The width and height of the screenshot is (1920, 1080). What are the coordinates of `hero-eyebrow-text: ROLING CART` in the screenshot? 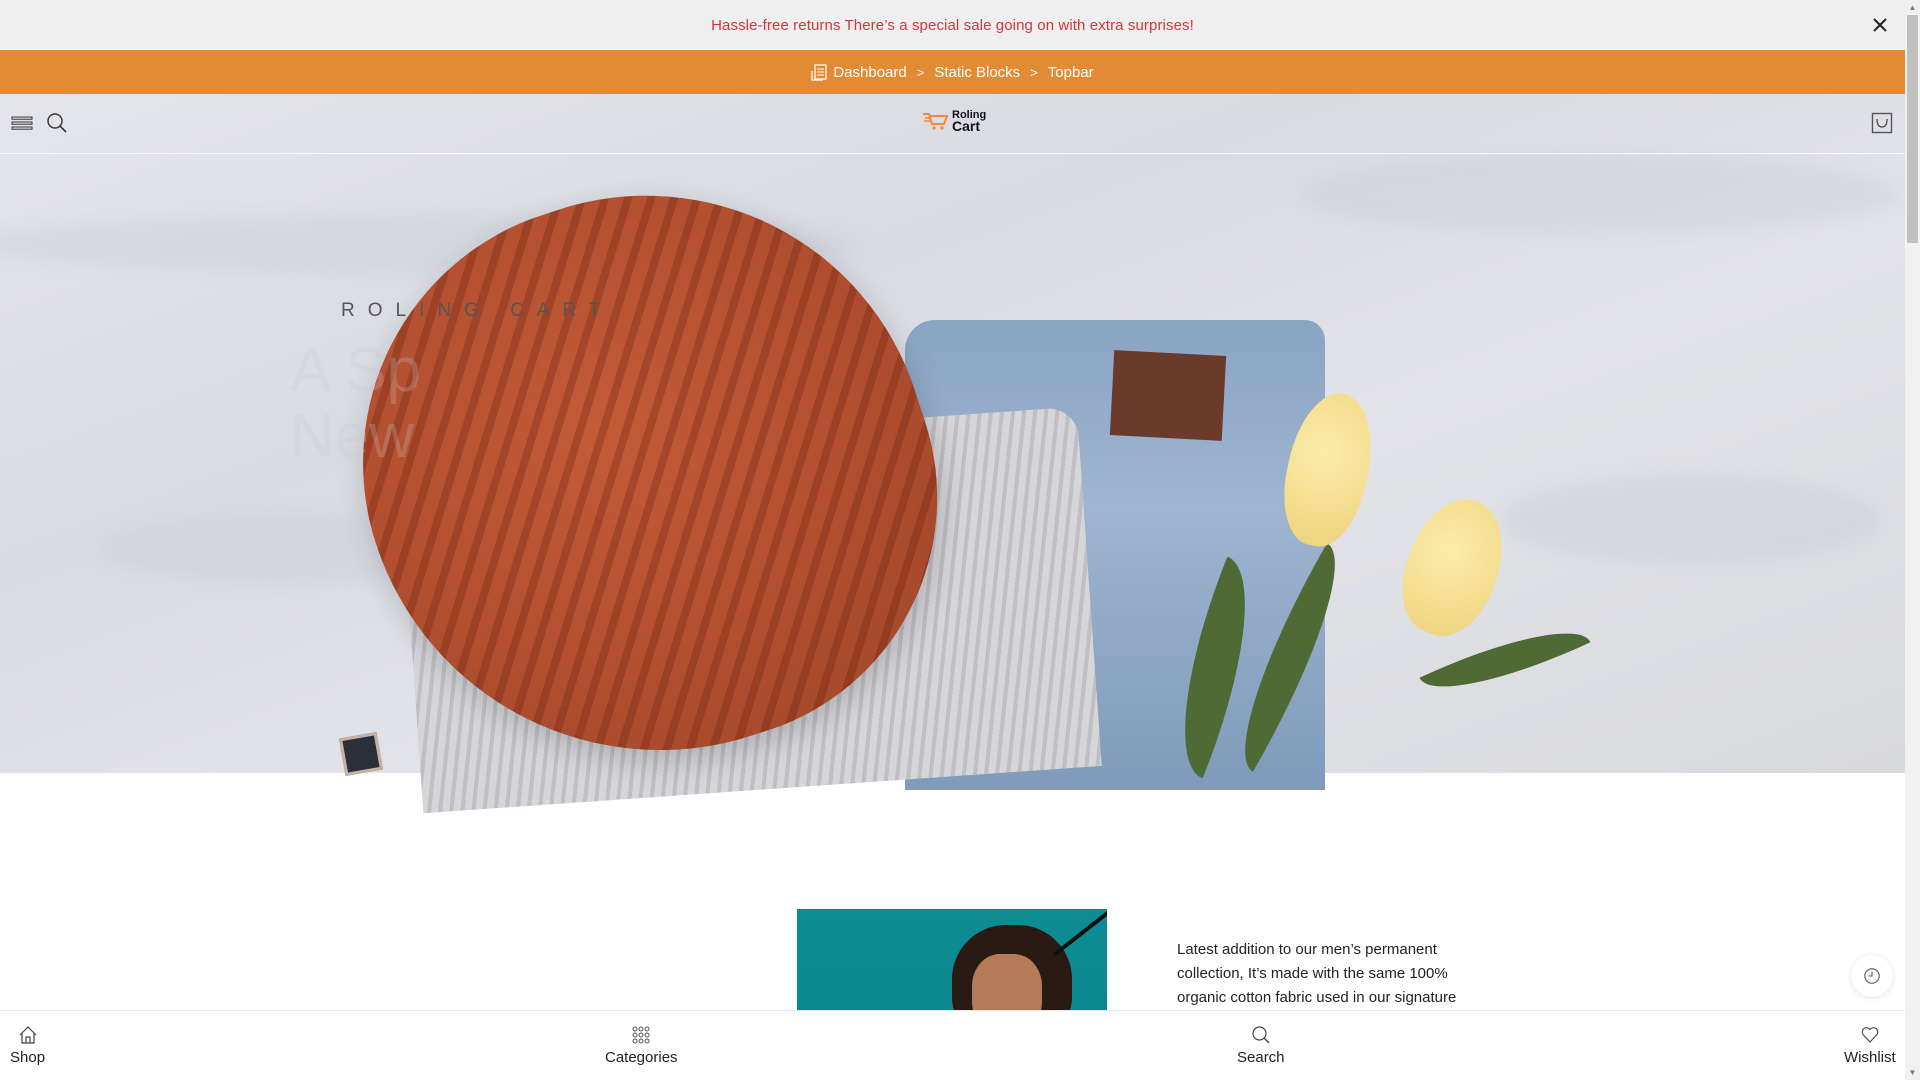 It's located at (477, 310).